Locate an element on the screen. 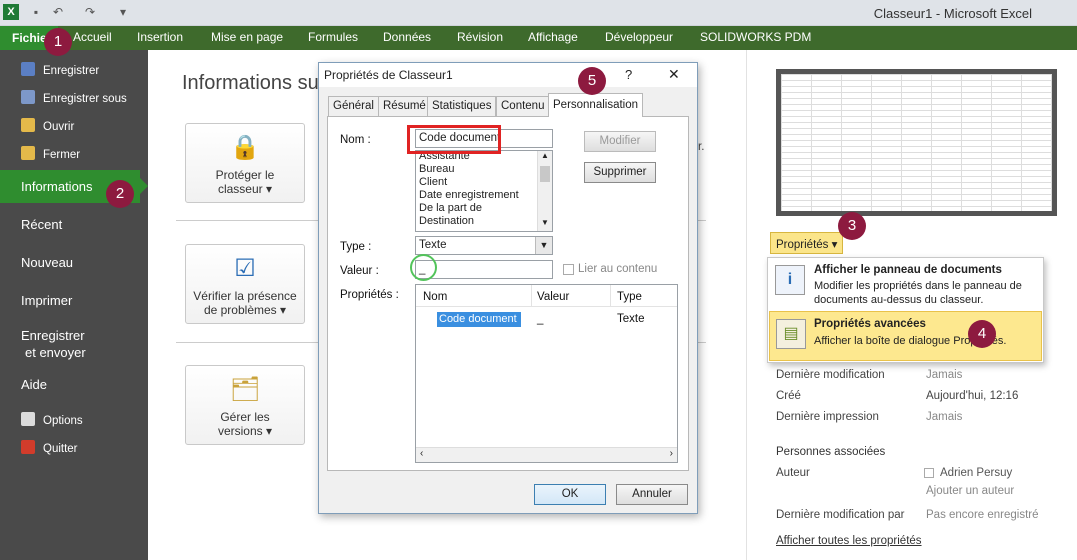  tab-insertion: Insertion is located at coordinates (160, 37).